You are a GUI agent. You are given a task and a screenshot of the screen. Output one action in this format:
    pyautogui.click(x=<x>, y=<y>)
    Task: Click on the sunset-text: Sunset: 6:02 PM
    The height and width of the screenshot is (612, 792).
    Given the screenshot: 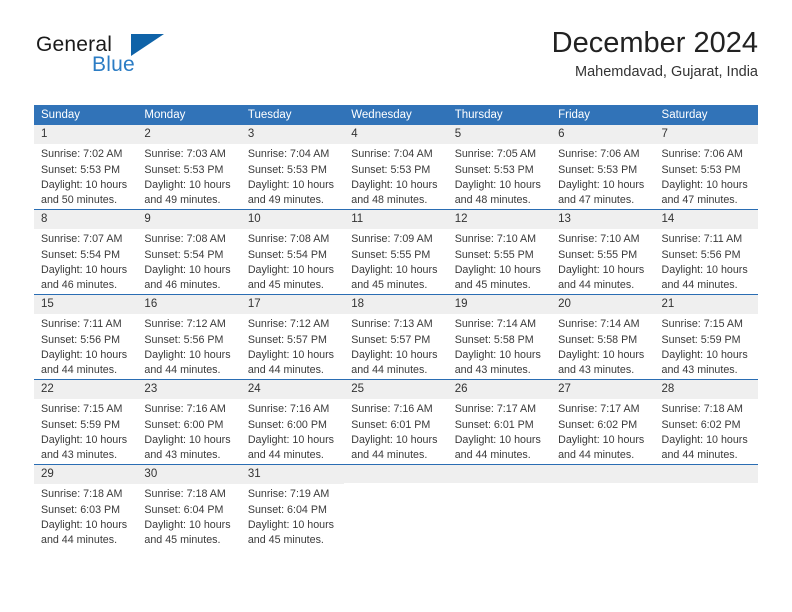 What is the action you would take?
    pyautogui.click(x=598, y=424)
    